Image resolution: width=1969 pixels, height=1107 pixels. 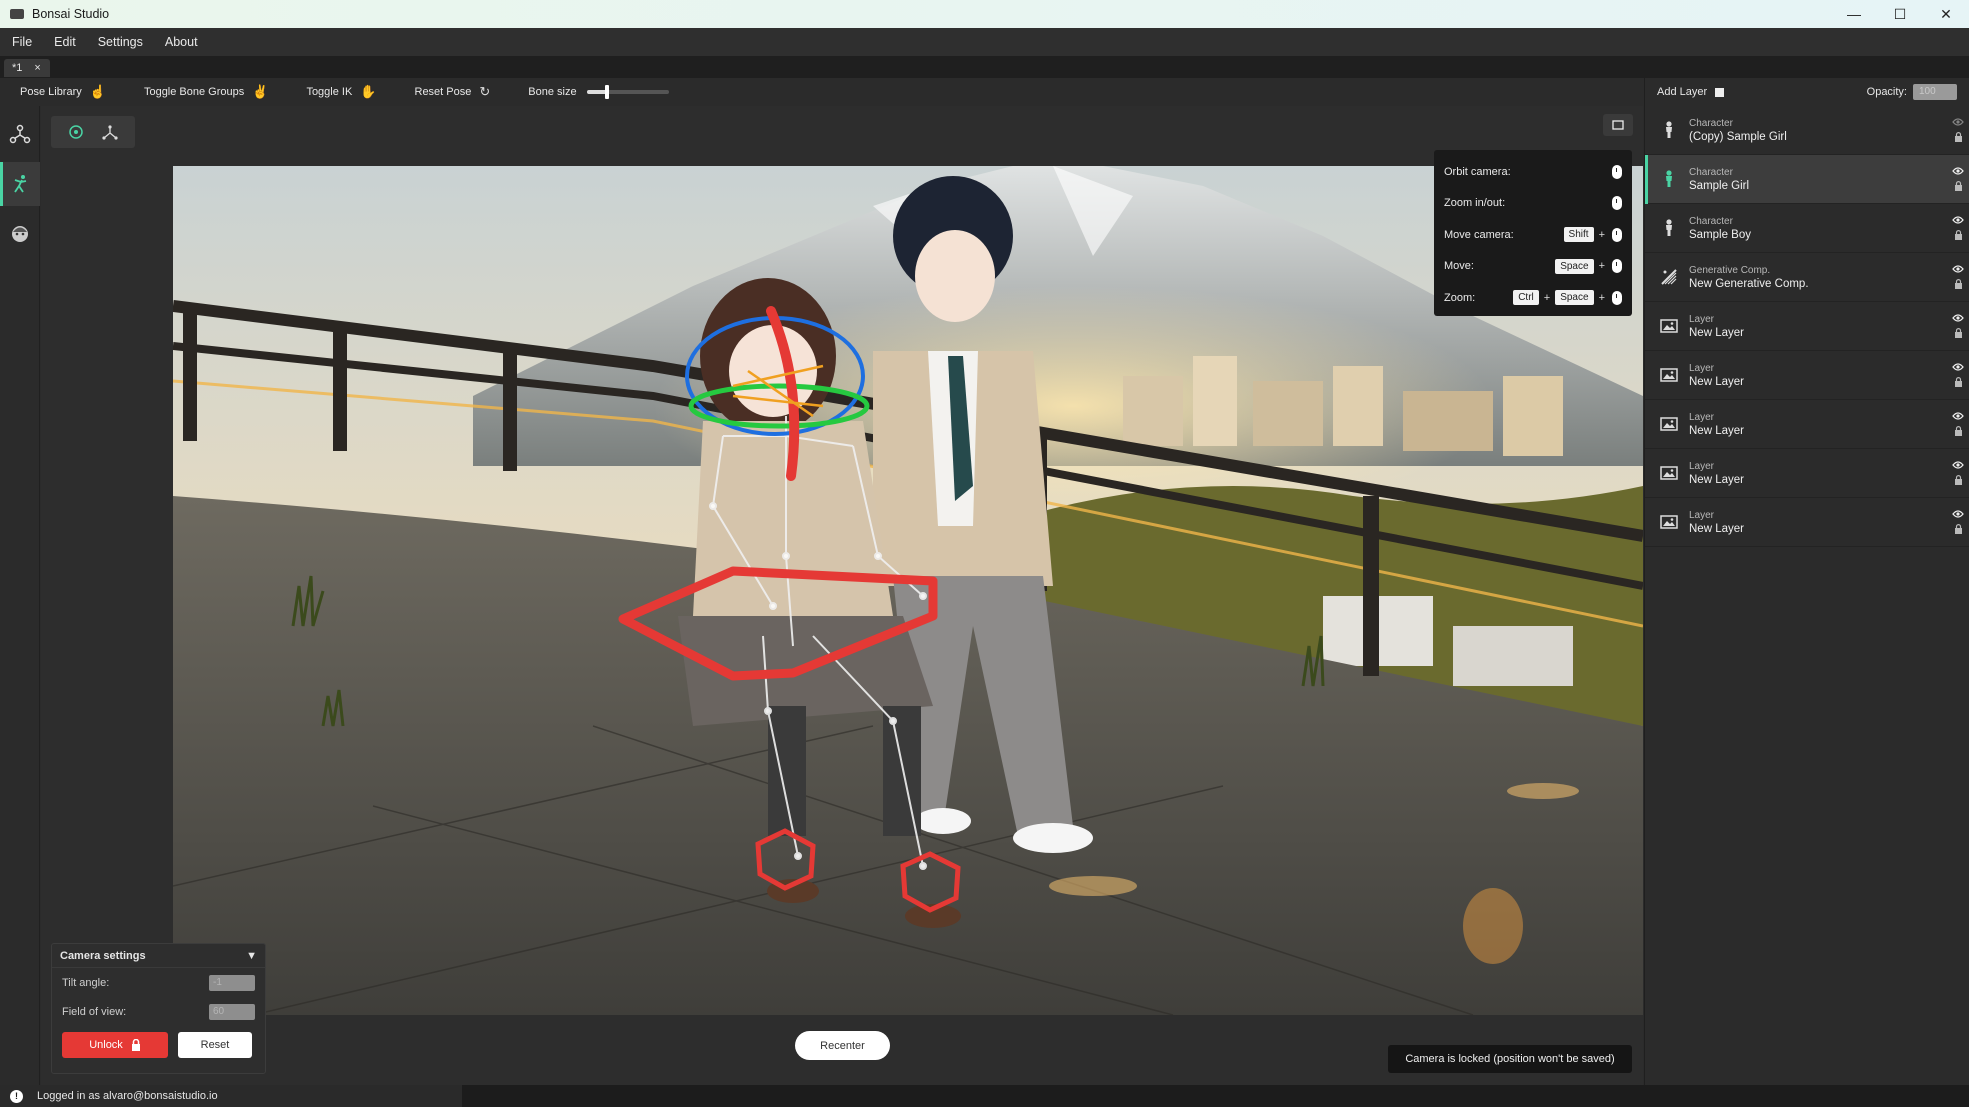 What do you see at coordinates (1749, 283) in the screenshot?
I see `layer-name: New Generative Comp.` at bounding box center [1749, 283].